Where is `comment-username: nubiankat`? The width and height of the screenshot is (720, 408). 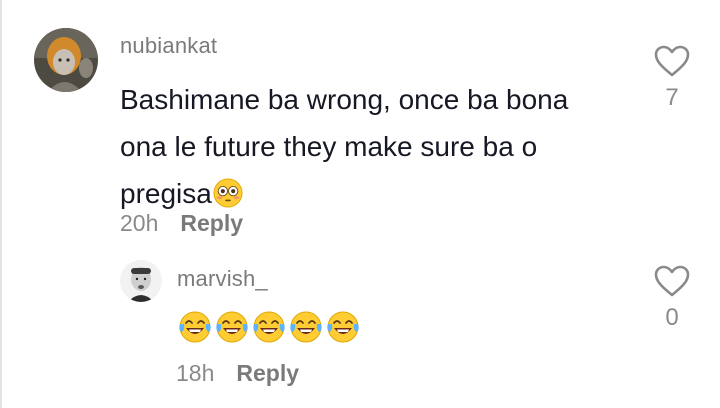
comment-username: nubiankat is located at coordinates (168, 46).